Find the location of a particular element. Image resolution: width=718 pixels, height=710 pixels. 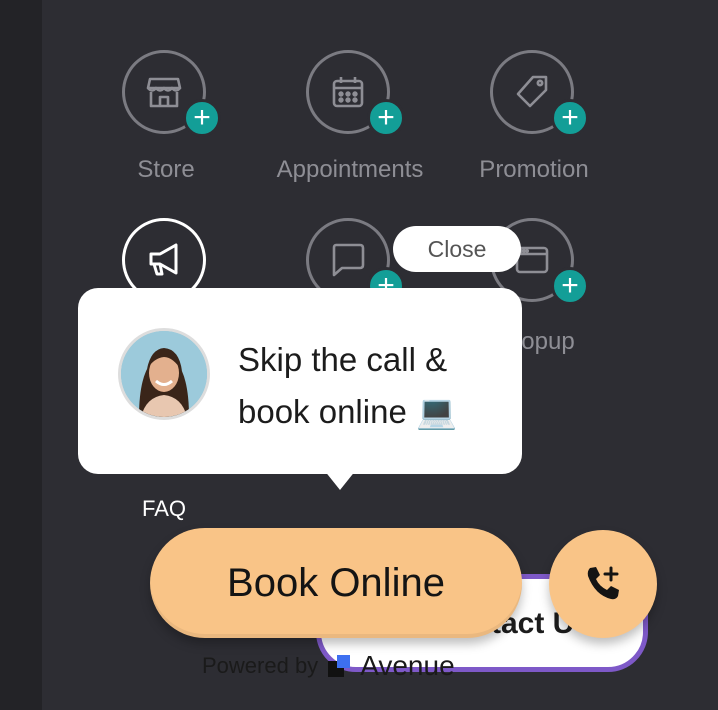

popup-label: opup is located at coordinates (548, 341).